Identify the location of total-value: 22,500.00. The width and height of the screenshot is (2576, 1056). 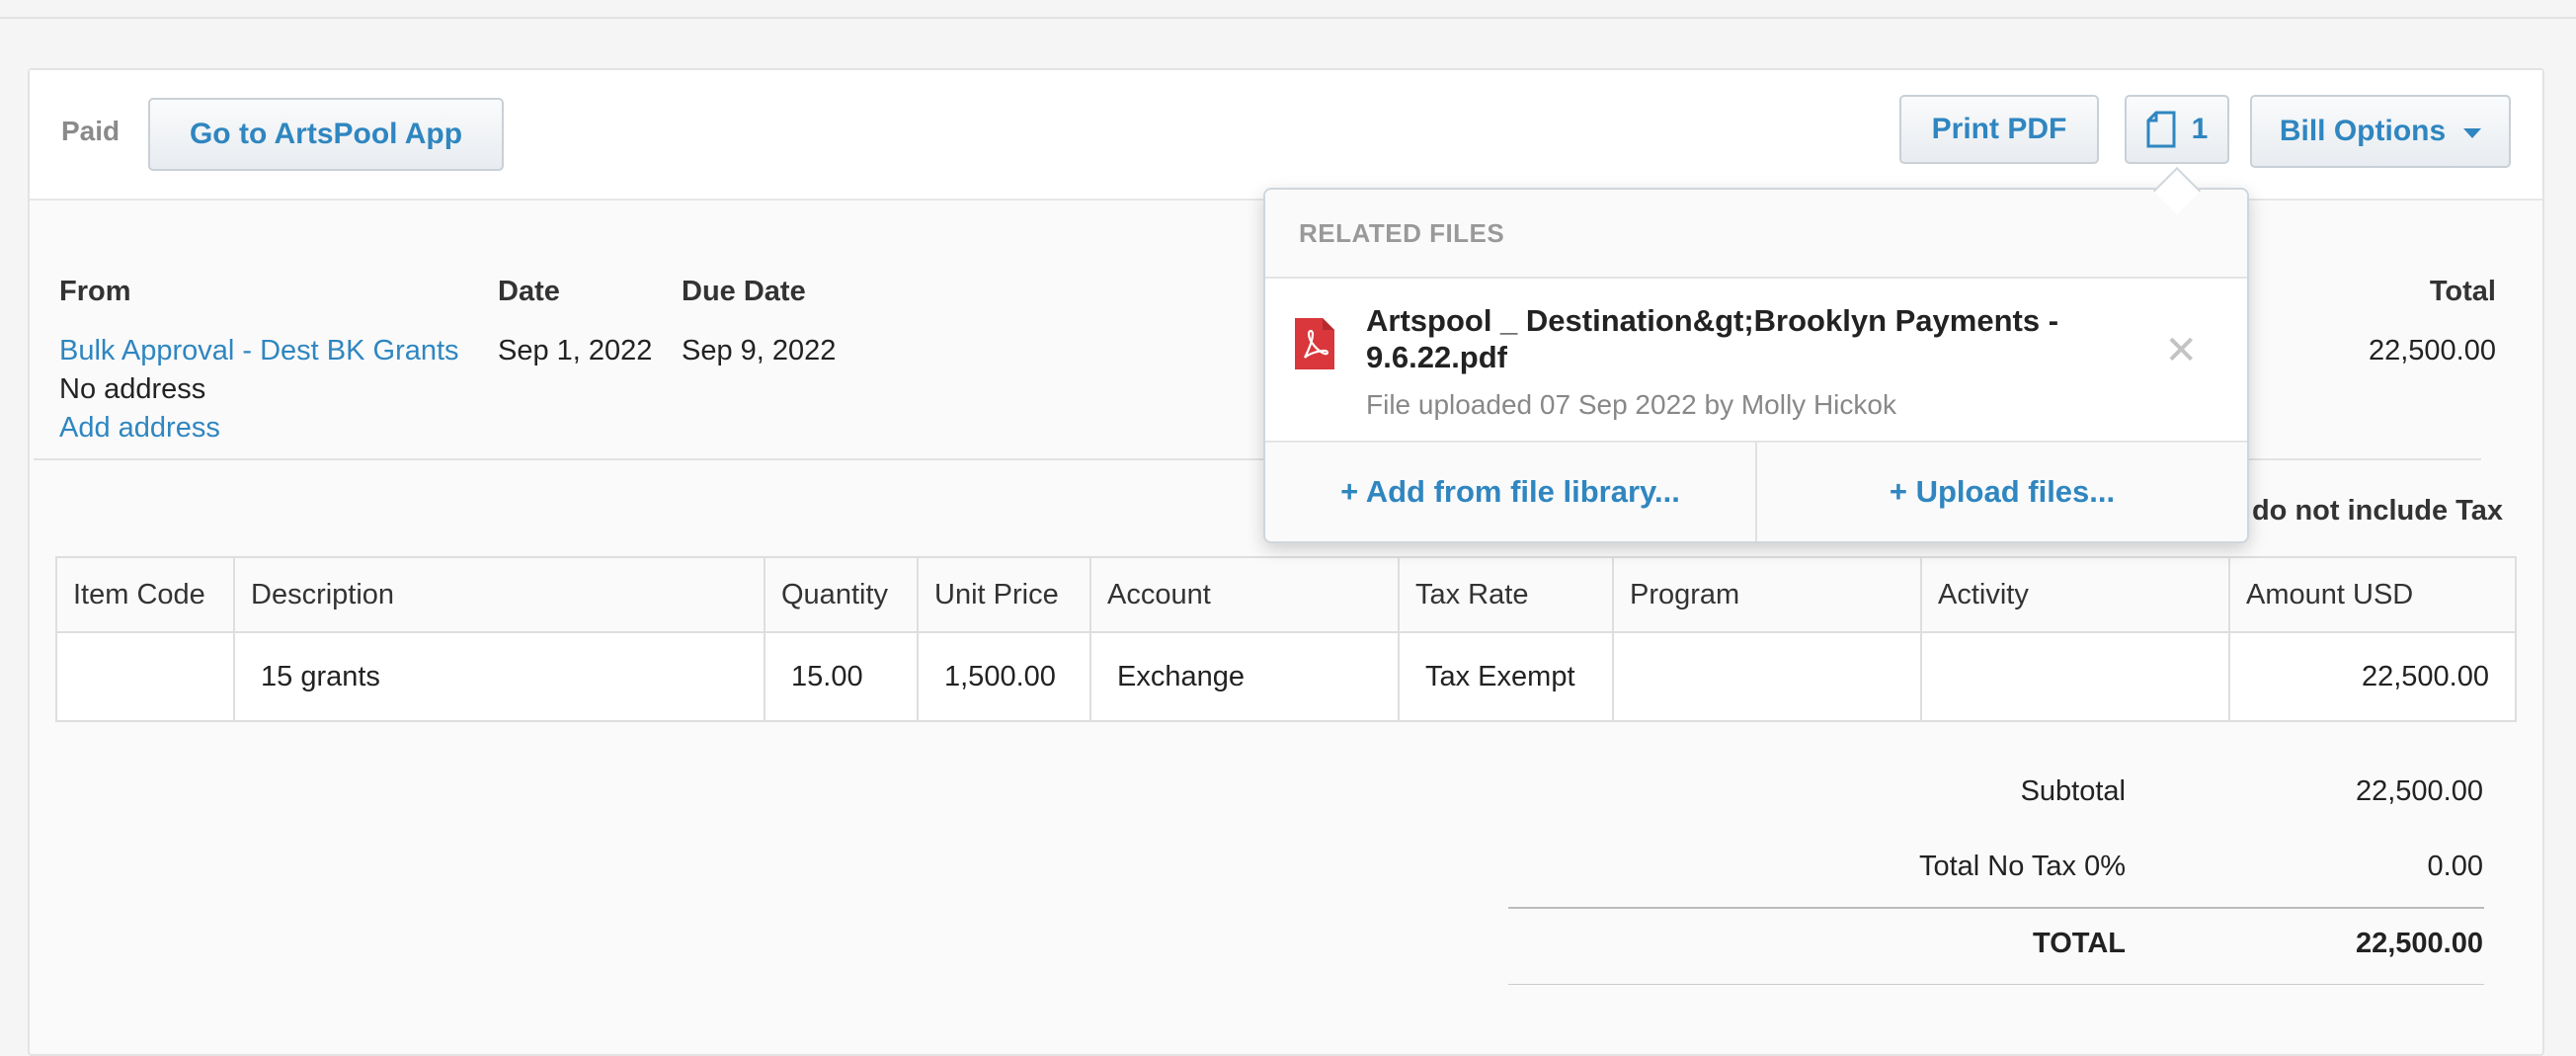
(2432, 350).